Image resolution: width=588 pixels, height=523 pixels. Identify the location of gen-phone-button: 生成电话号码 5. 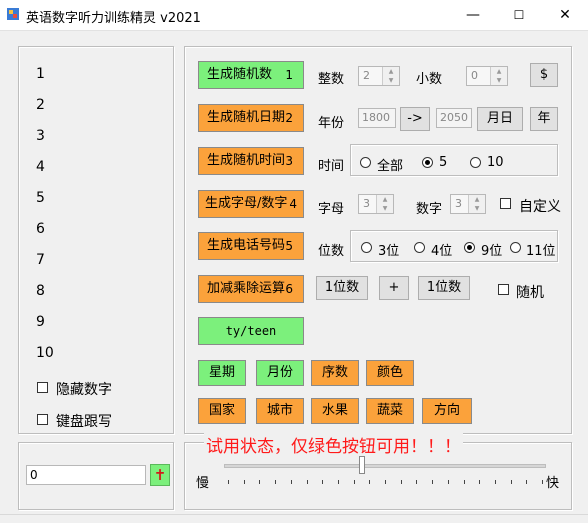
(251, 246).